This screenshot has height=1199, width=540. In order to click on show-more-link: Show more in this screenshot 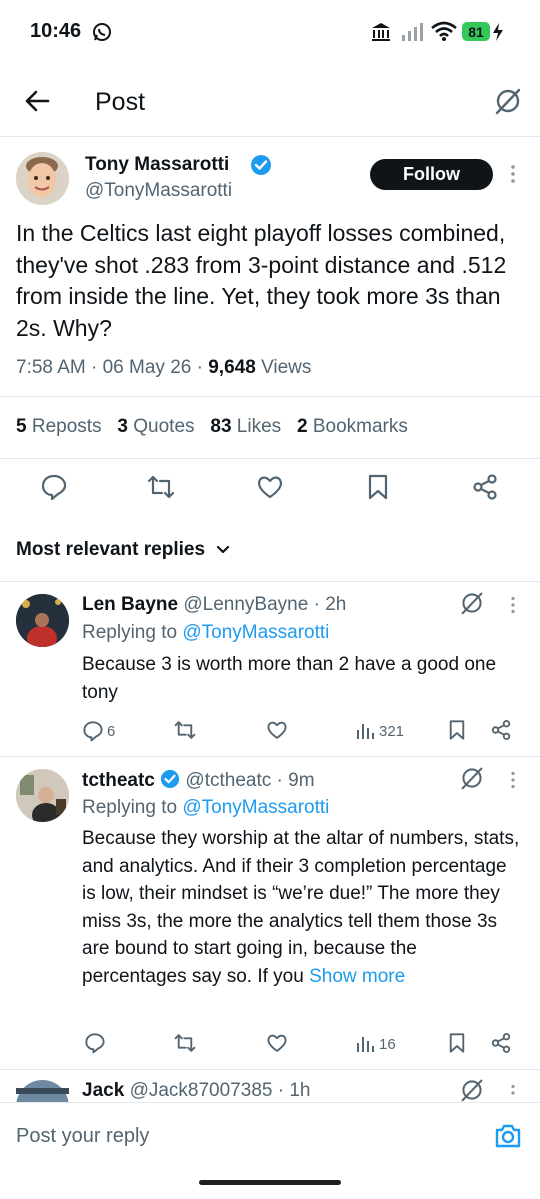, I will do `click(357, 976)`.